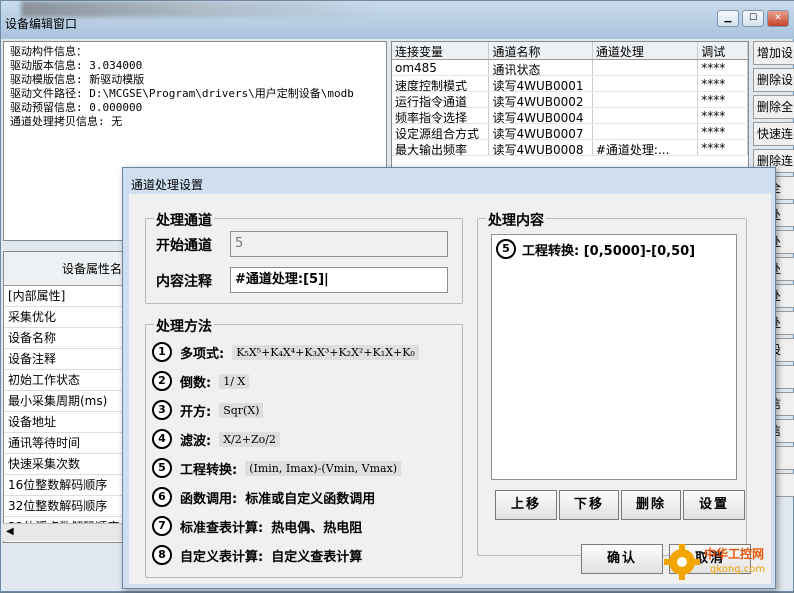 The height and width of the screenshot is (593, 794). I want to click on method-row: 8 自定义表计算: 自定义查表计算, so click(257, 555).